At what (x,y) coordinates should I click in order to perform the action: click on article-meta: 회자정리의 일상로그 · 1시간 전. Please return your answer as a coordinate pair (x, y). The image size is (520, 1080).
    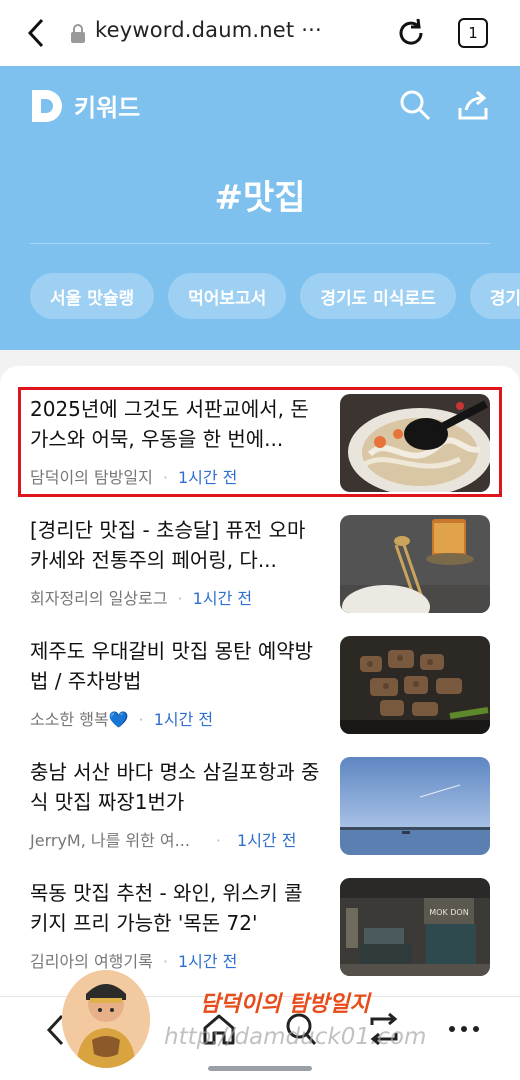
    Looking at the image, I should click on (141, 598).